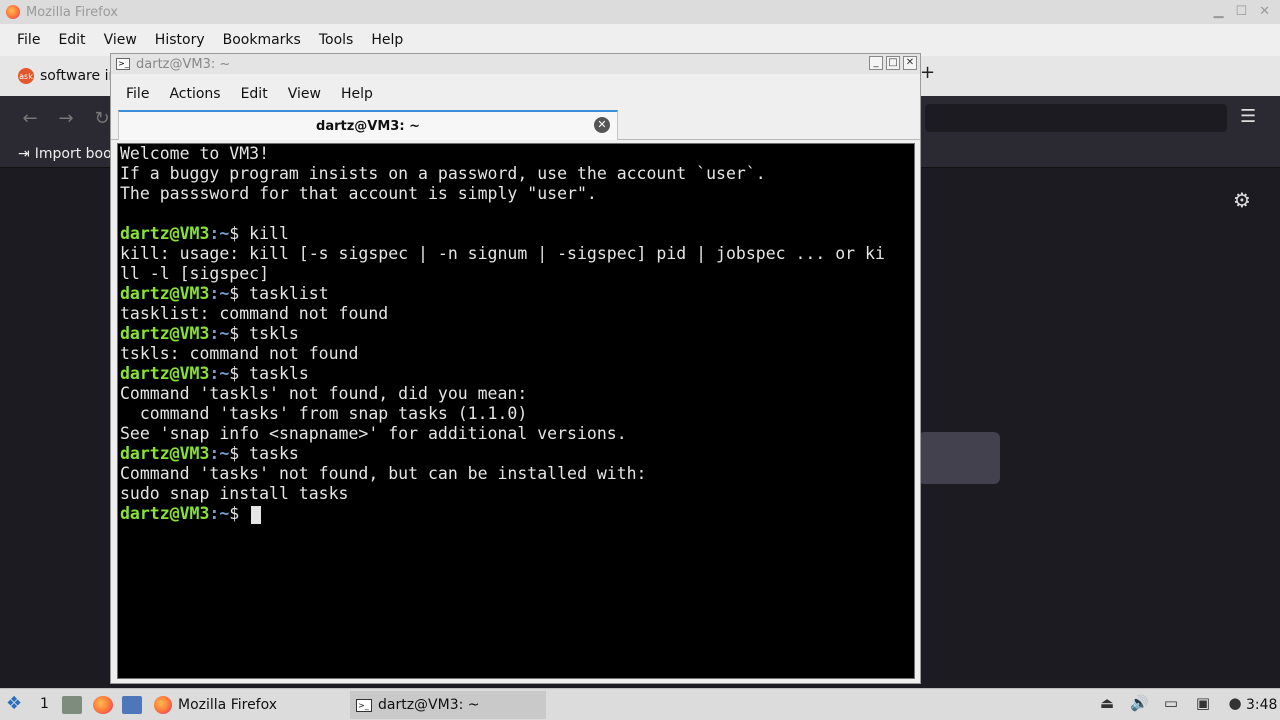 This screenshot has width=1280, height=720. What do you see at coordinates (1203, 703) in the screenshot?
I see `network-icon: ▣` at bounding box center [1203, 703].